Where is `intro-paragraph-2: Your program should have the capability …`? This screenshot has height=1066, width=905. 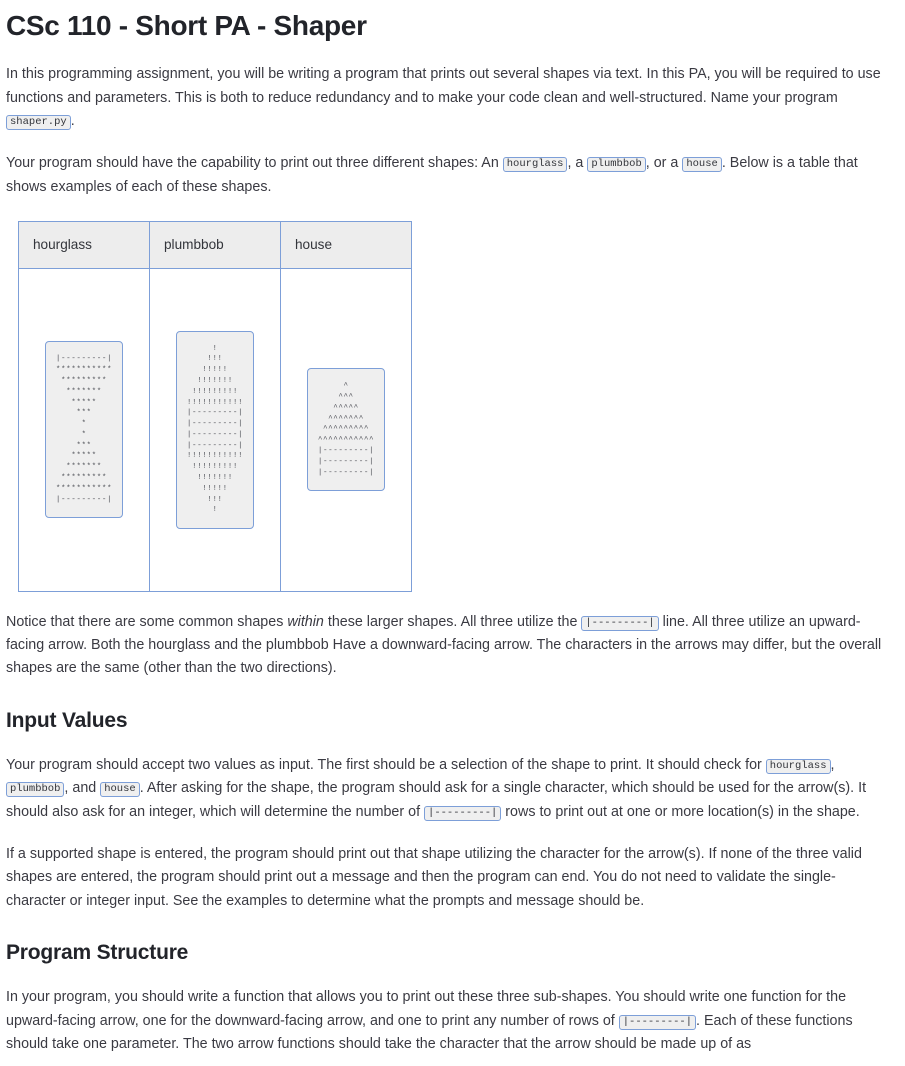 intro-paragraph-2: Your program should have the capability … is located at coordinates (450, 175).